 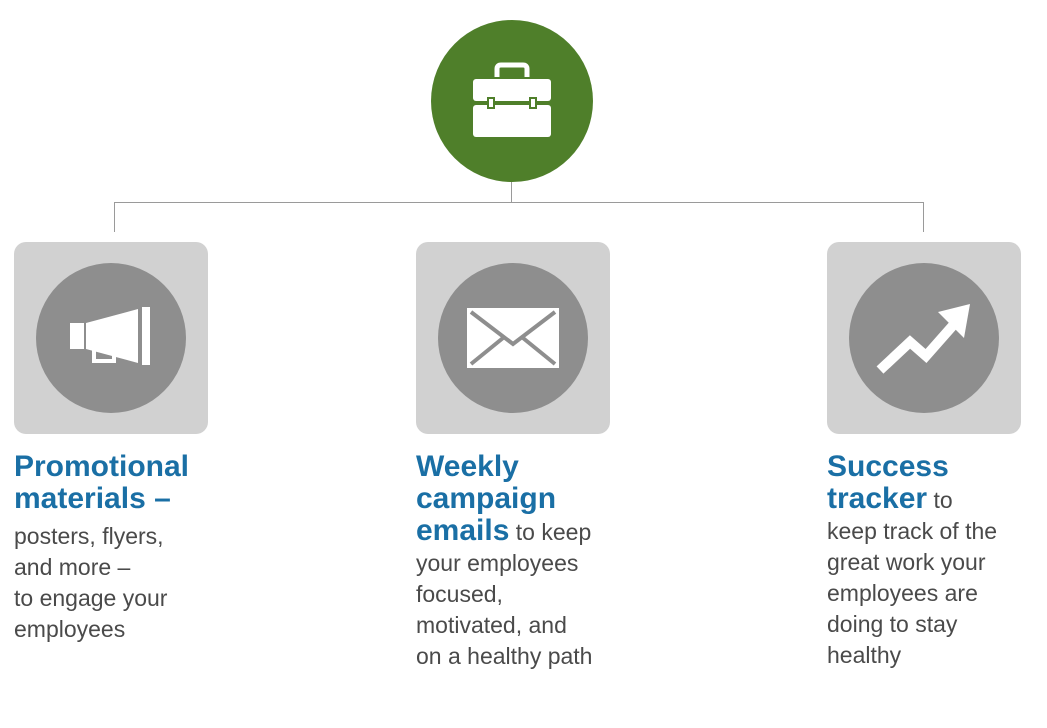 What do you see at coordinates (91, 598) in the screenshot?
I see `column-body-line: to engage your` at bounding box center [91, 598].